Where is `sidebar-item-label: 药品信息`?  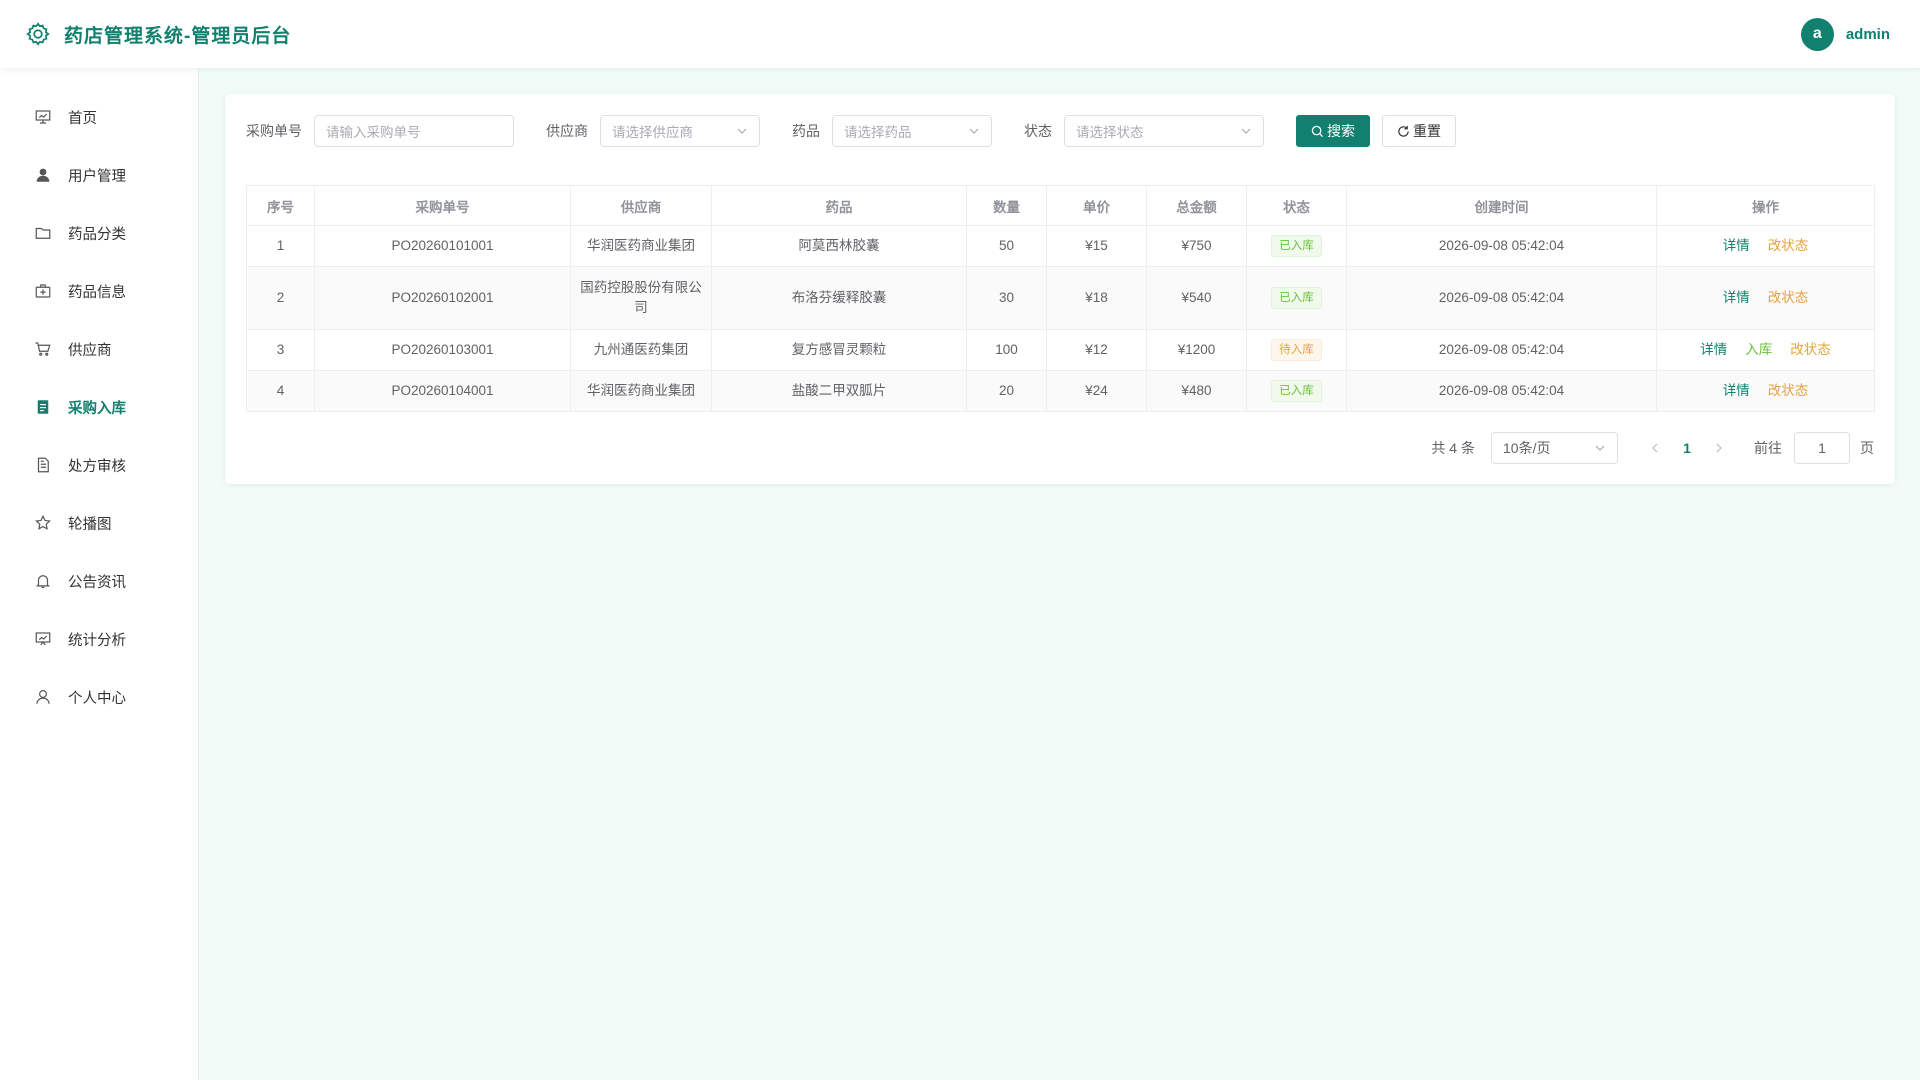 sidebar-item-label: 药品信息 is located at coordinates (97, 292).